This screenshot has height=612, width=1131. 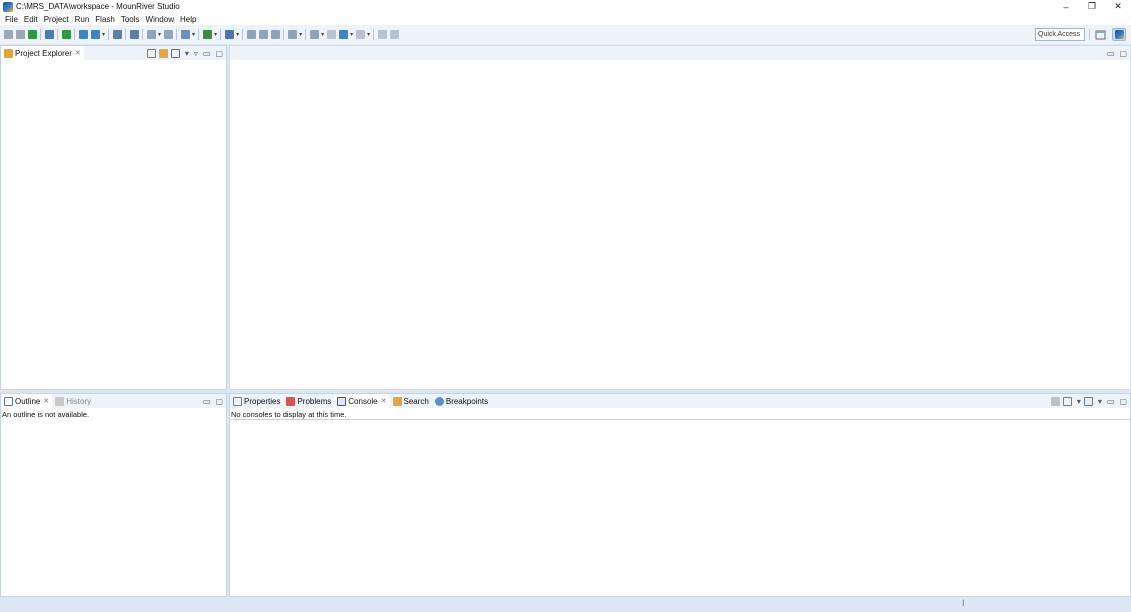 I want to click on console-divider, so click(x=680, y=419).